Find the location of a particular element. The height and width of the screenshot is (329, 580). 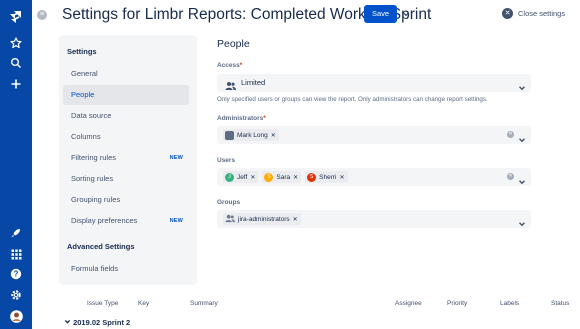

groups-label: Groups is located at coordinates (229, 202).